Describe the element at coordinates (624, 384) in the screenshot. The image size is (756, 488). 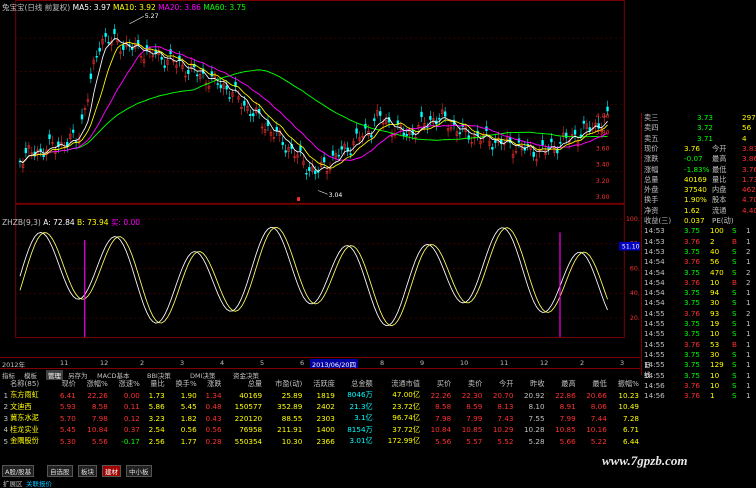
I see `column-header: 振幅%` at that location.